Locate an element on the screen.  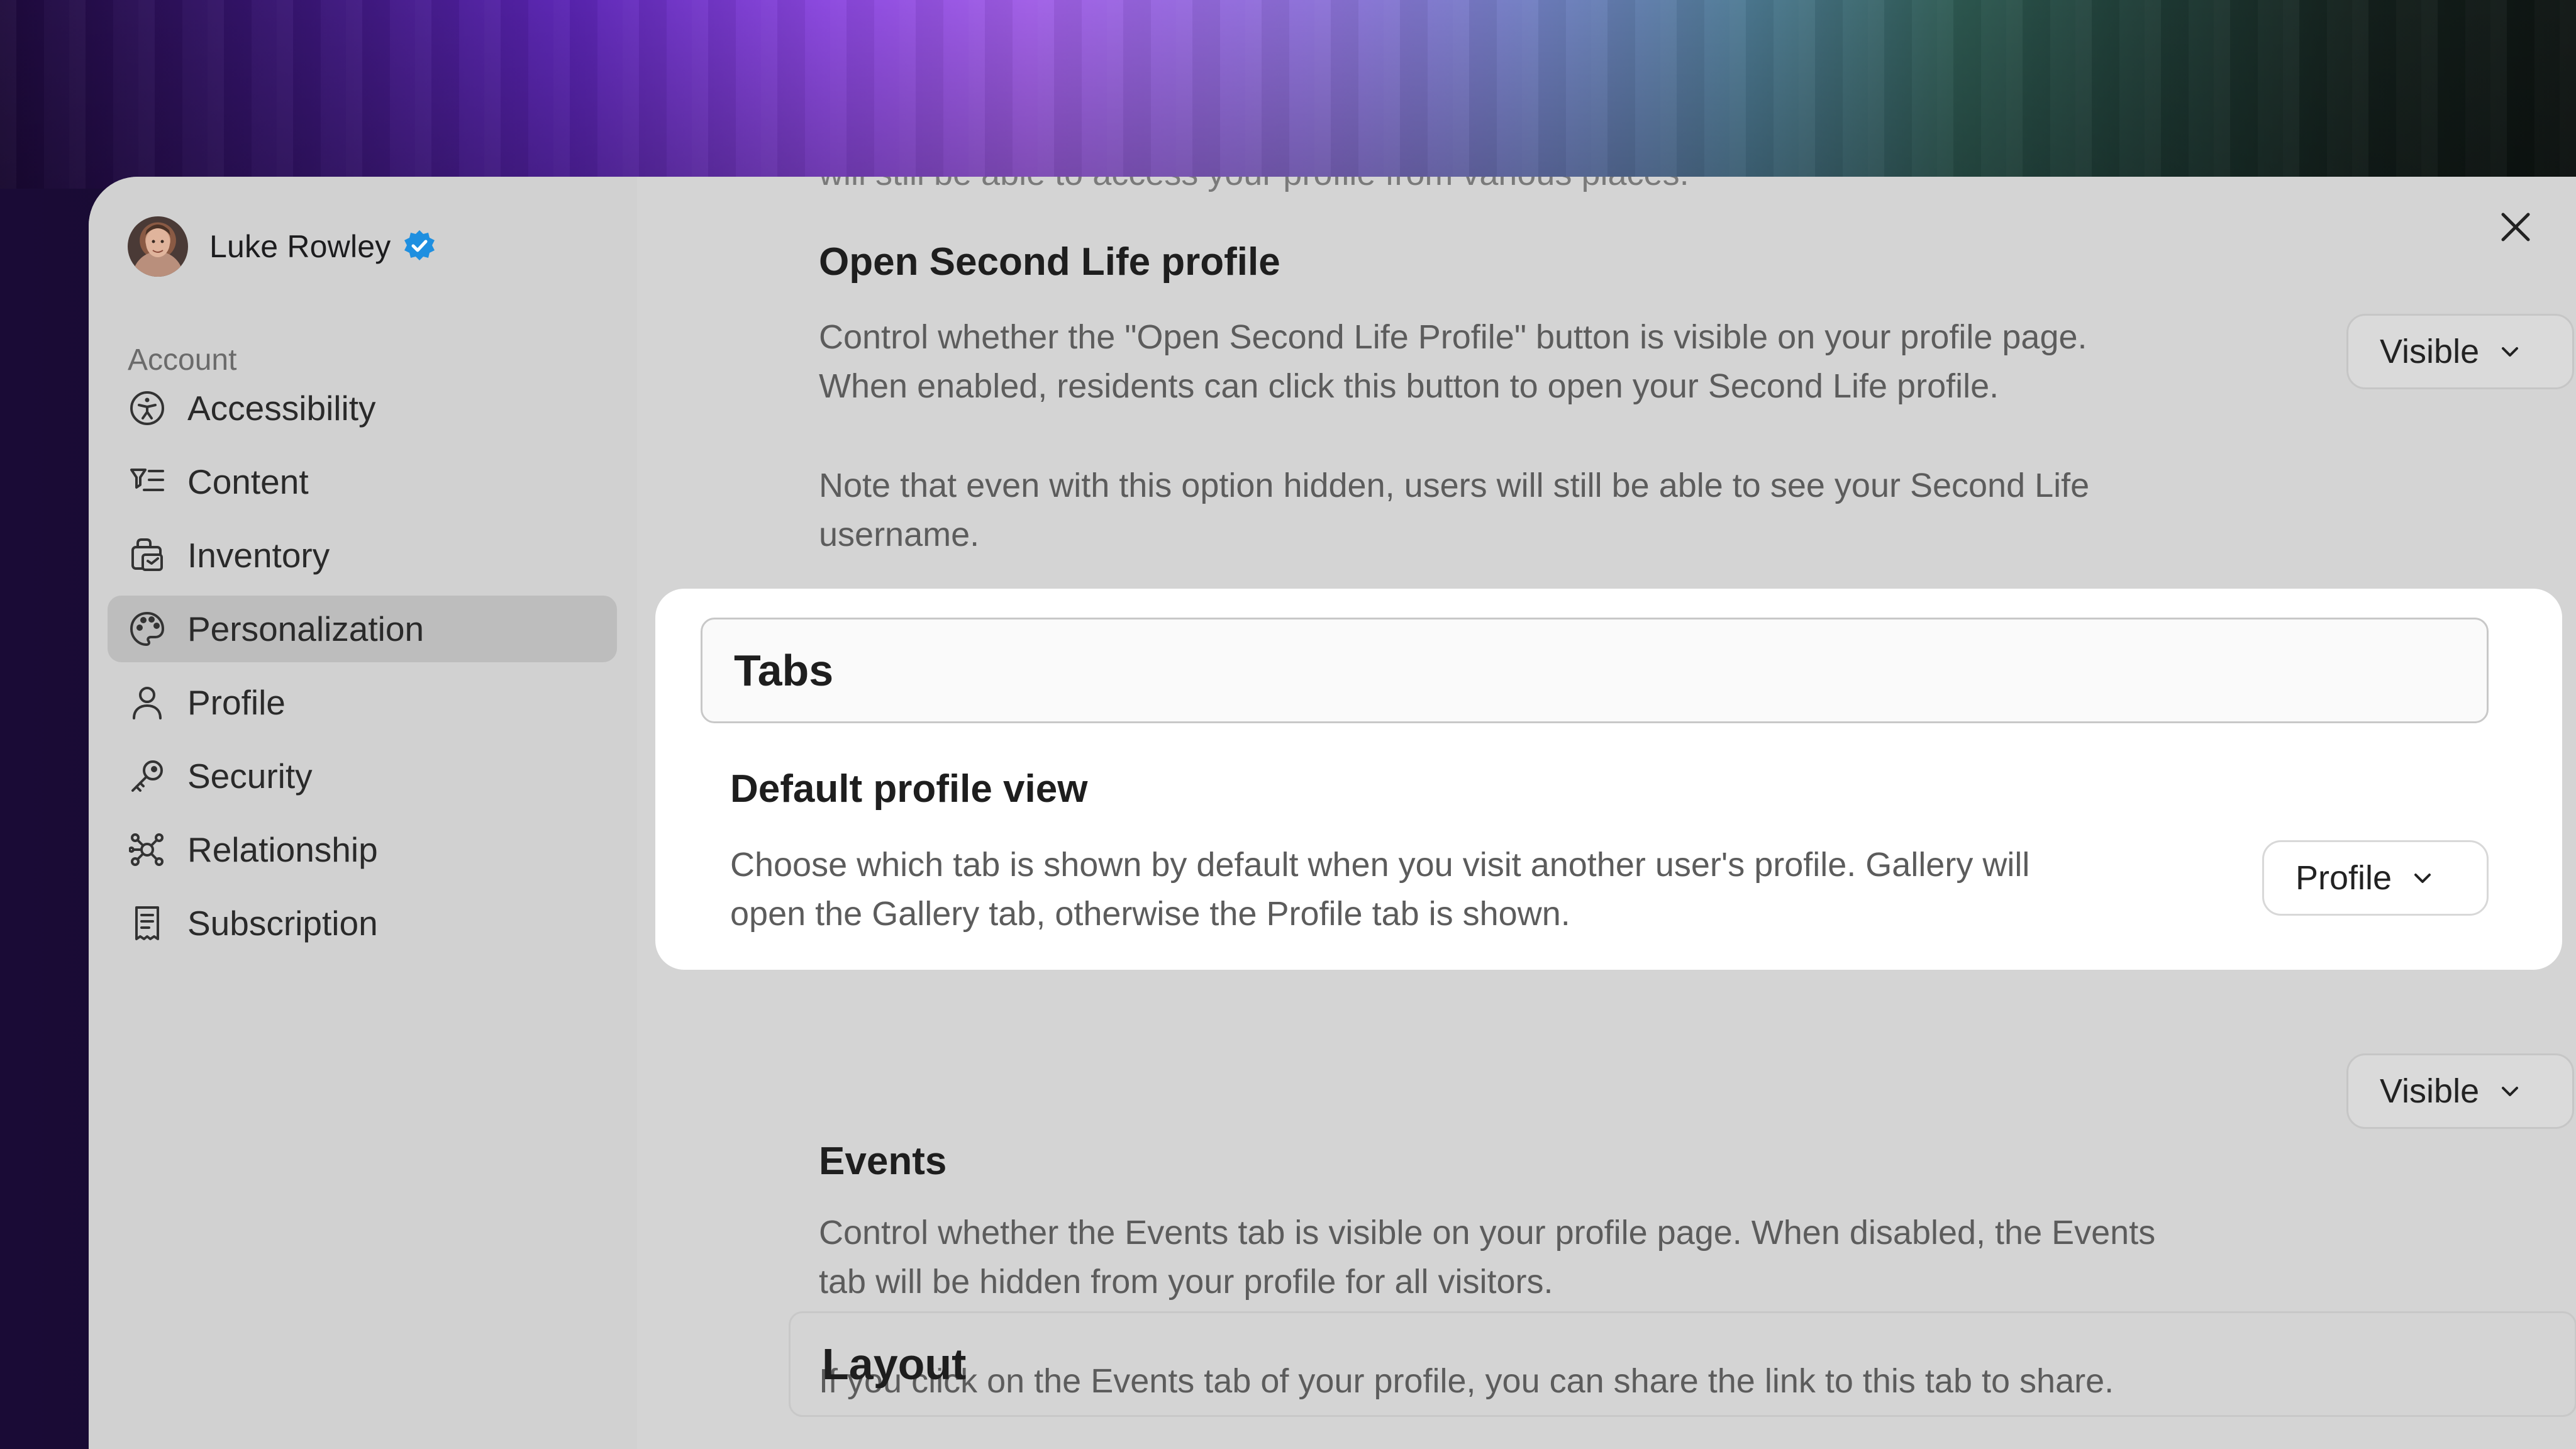
layout-section-header: Layout is located at coordinates (1682, 1364).